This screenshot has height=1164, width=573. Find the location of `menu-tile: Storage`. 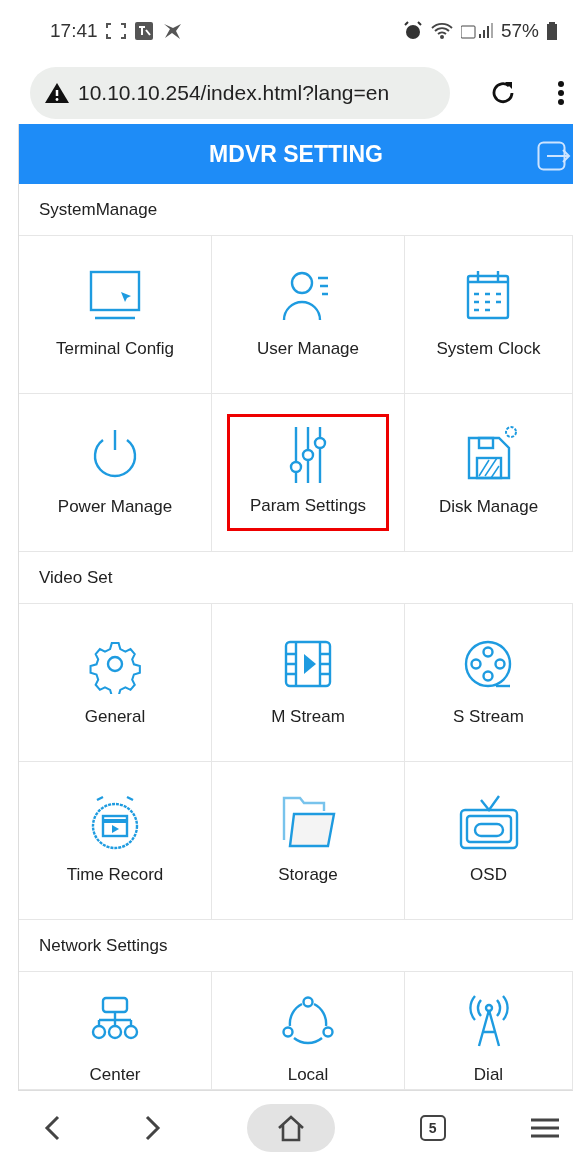

menu-tile: Storage is located at coordinates (308, 841).